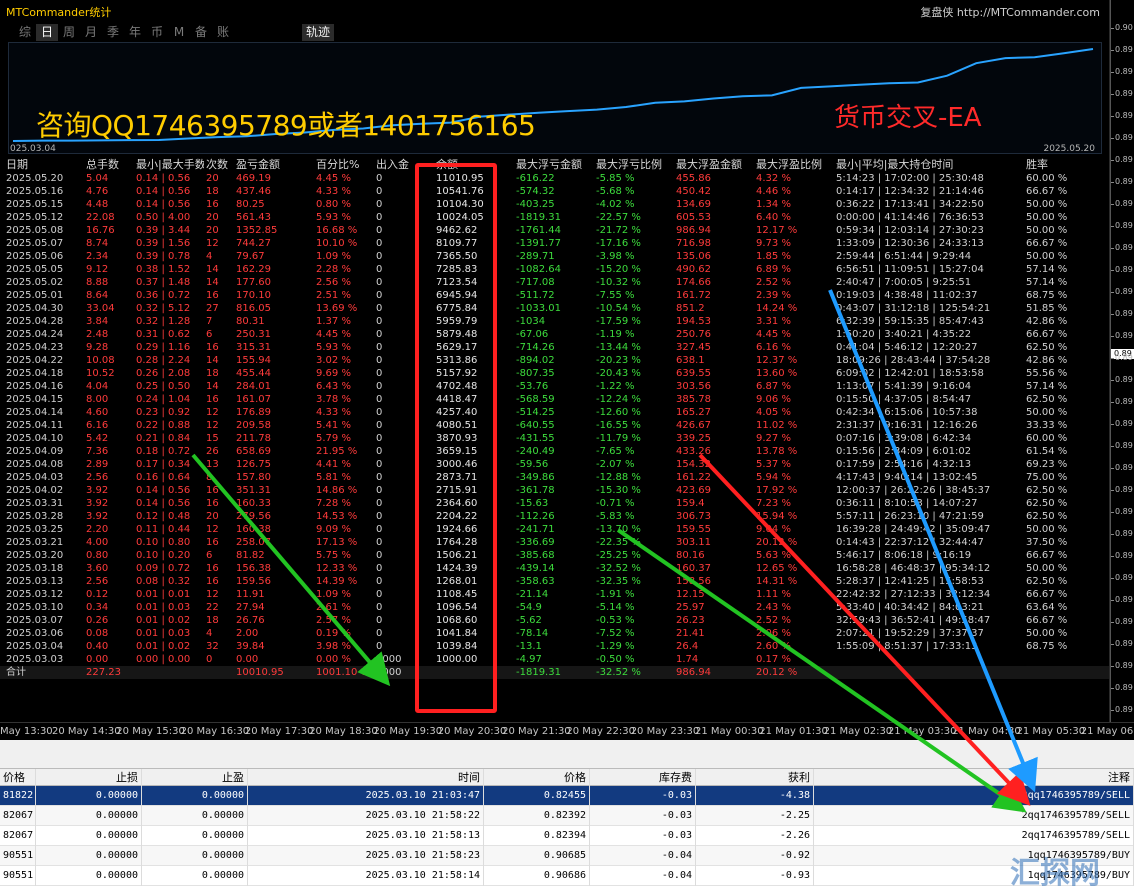 This screenshot has width=1134, height=887. What do you see at coordinates (910, 607) in the screenshot?
I see `cell-col-12: 5:33:40 | 40:34:42 | 84:03:21` at bounding box center [910, 607].